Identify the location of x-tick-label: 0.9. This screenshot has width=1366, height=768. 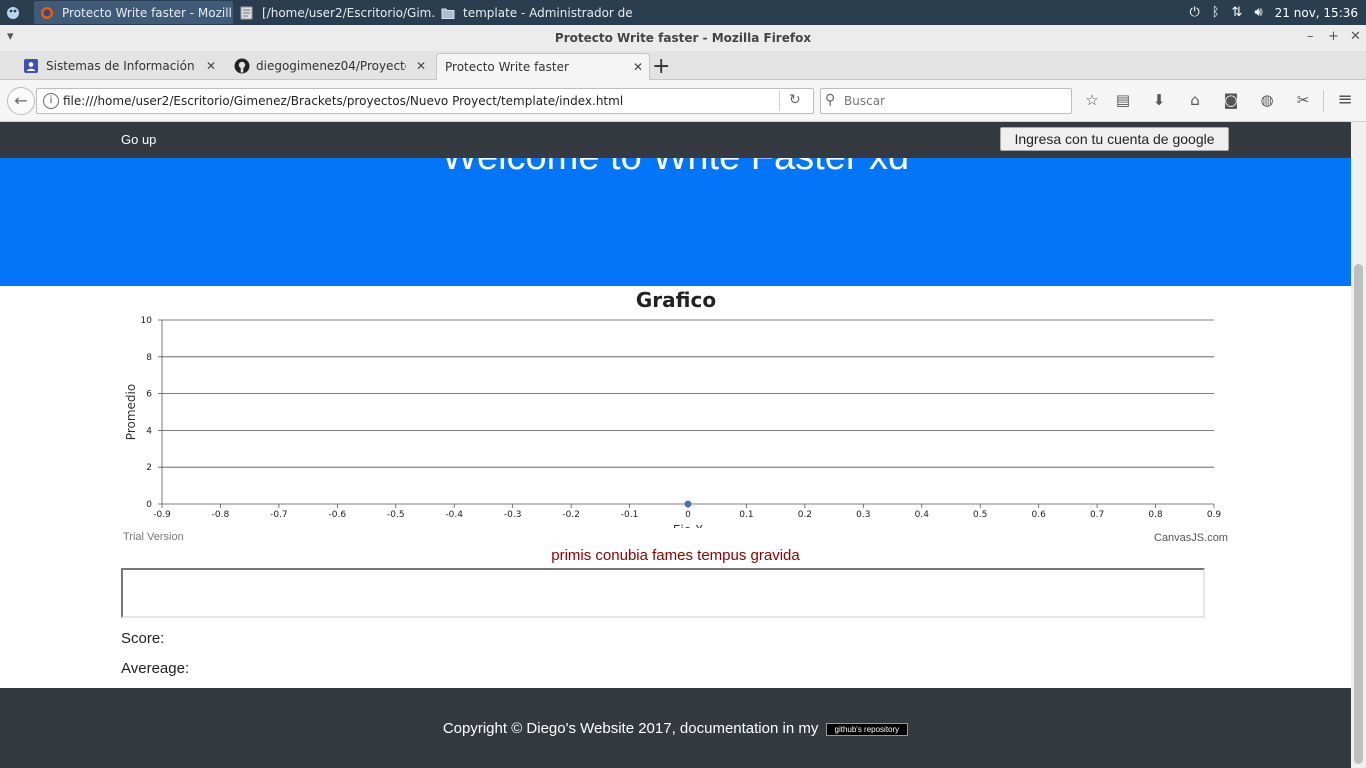
(1214, 515).